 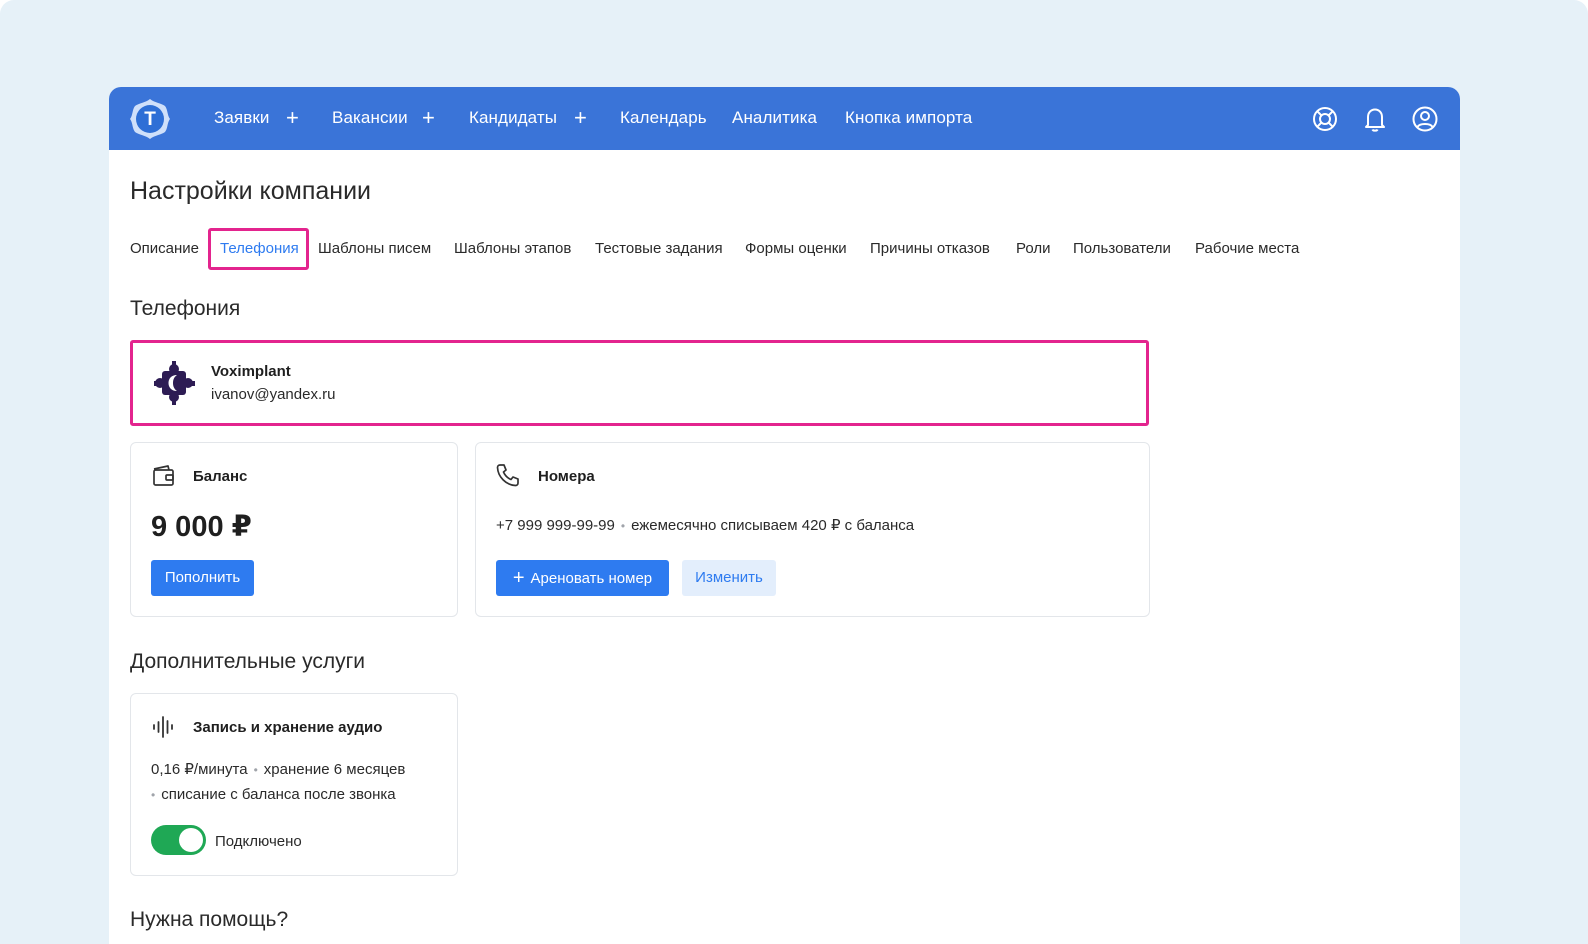 I want to click on logo-letter: T, so click(x=150, y=119).